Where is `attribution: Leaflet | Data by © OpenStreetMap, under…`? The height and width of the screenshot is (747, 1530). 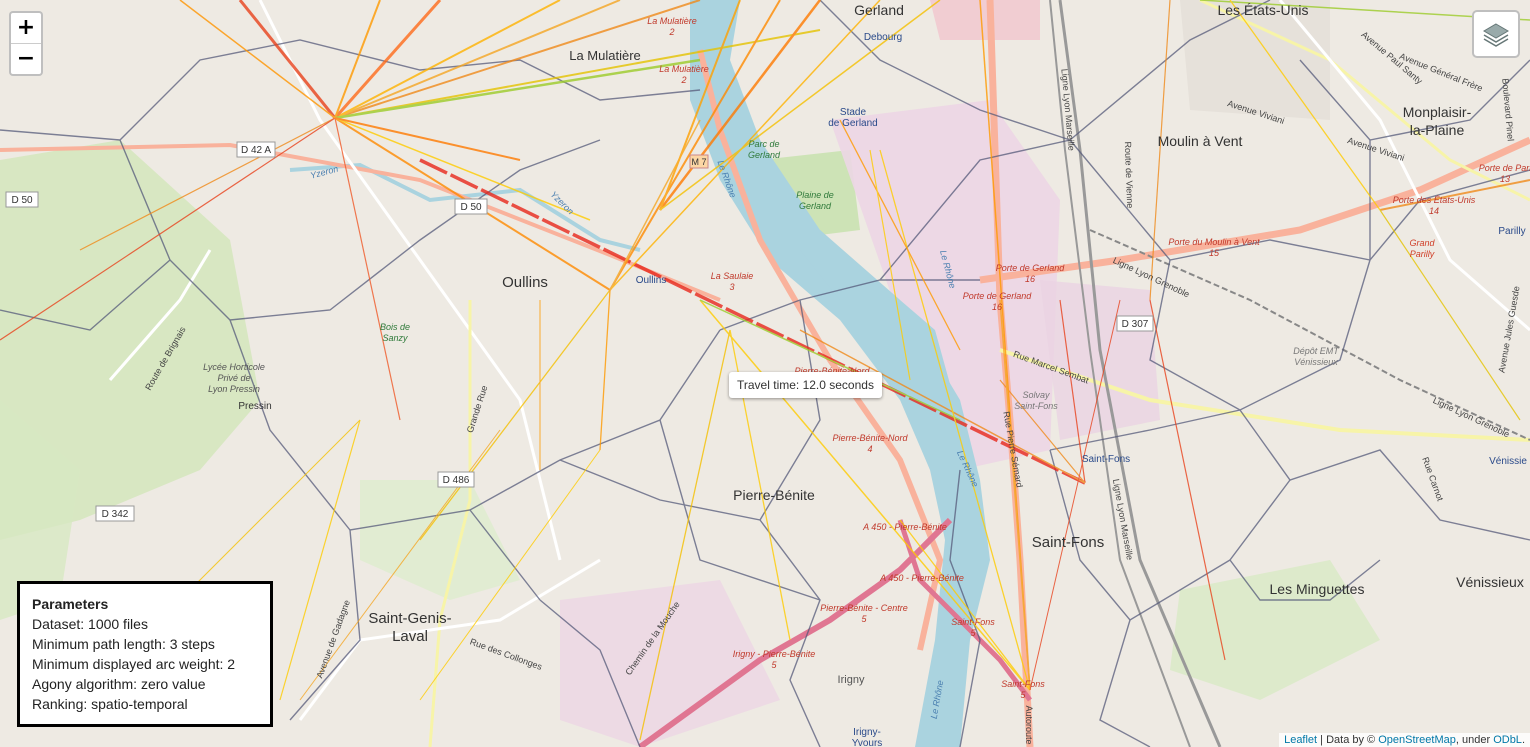 attribution: Leaflet | Data by © OpenStreetMap, under… is located at coordinates (1404, 740).